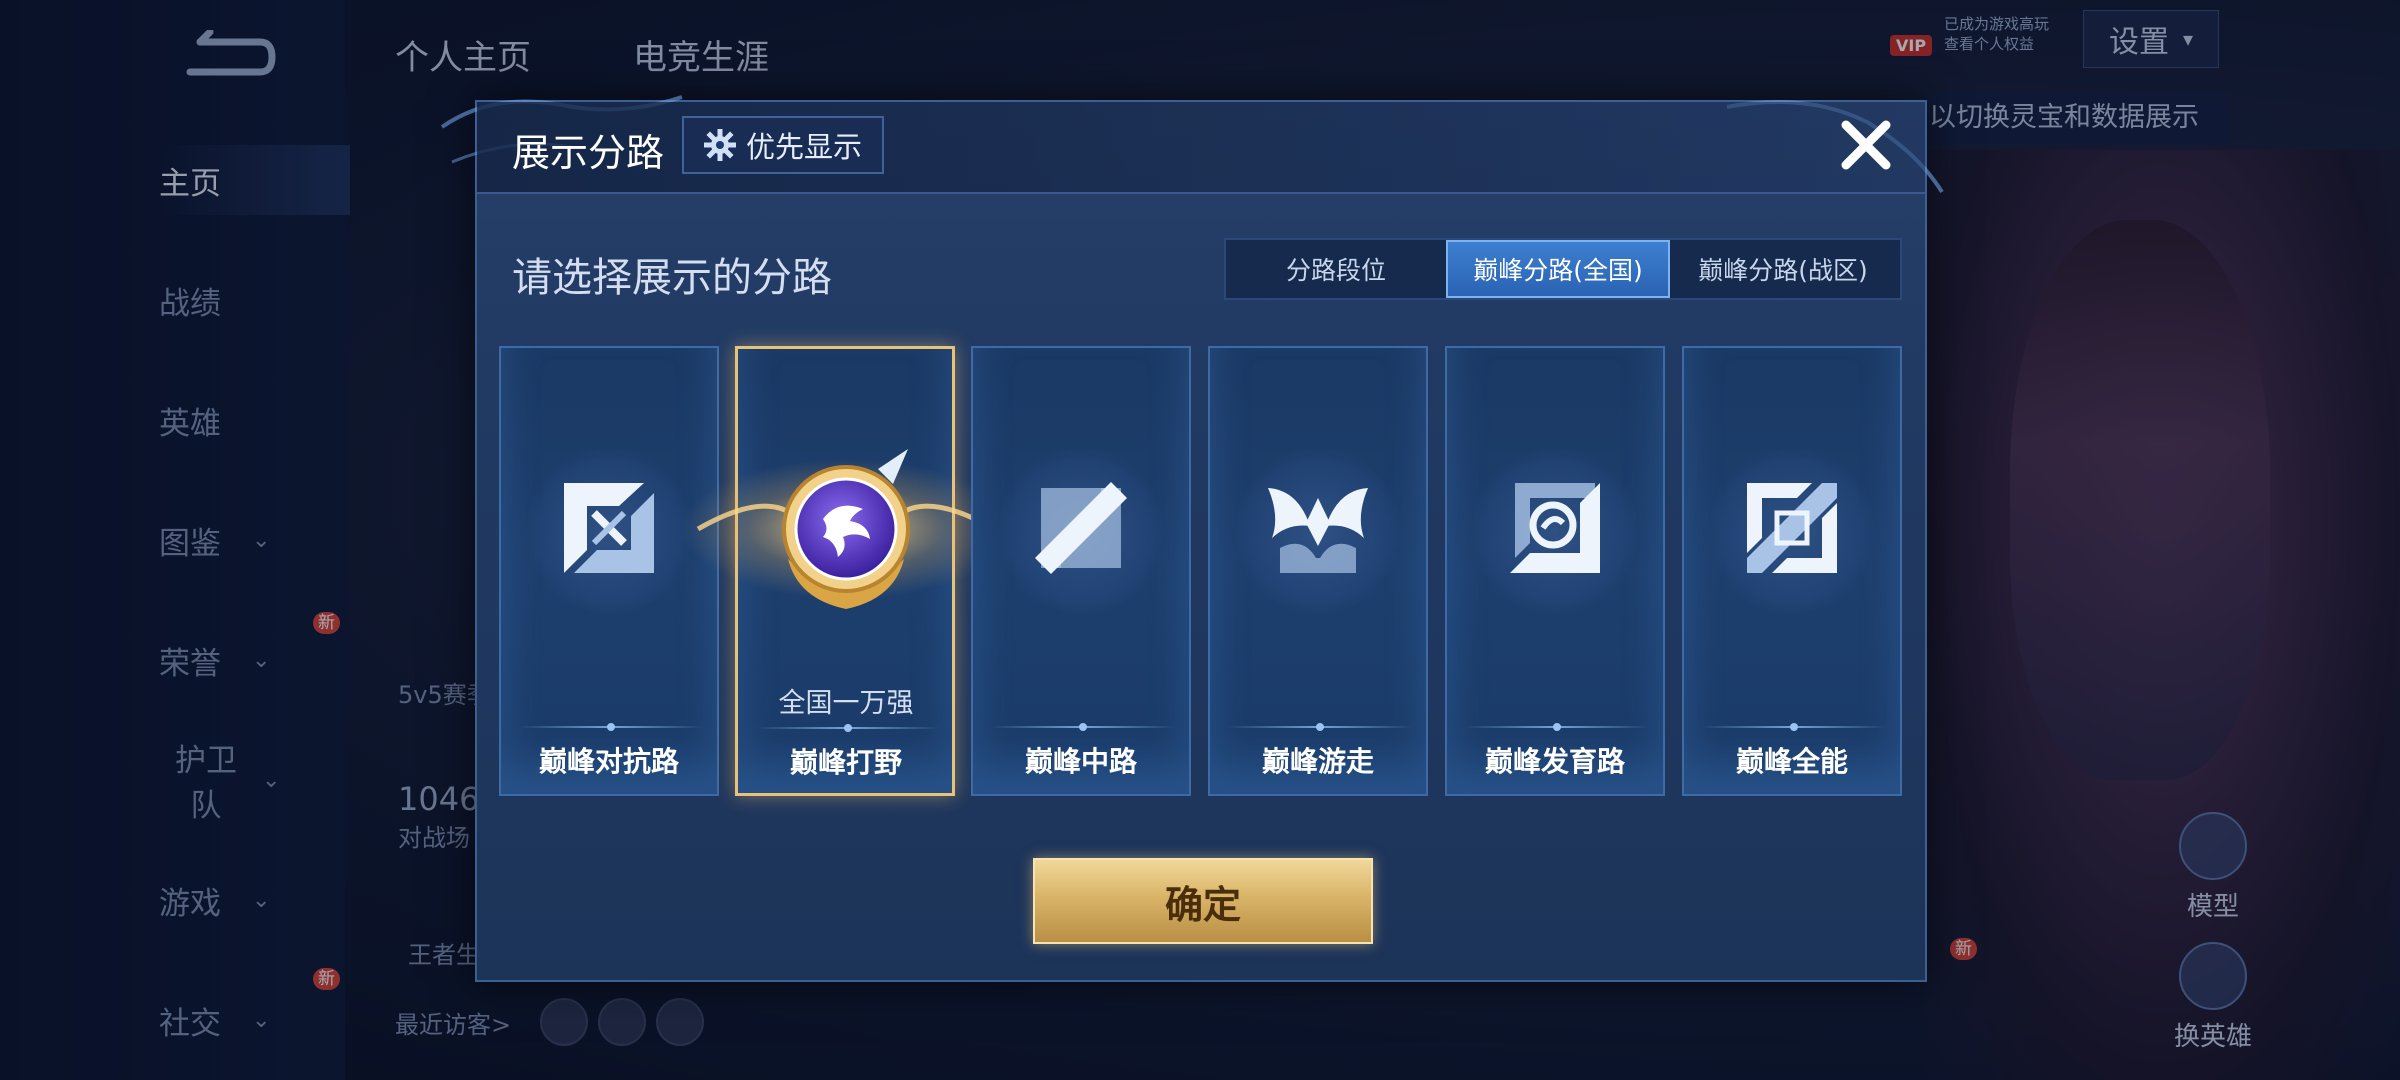 The image size is (2400, 1080). Describe the element at coordinates (672, 278) in the screenshot. I see `dialog-prompt: 请选择展示的分路` at that location.